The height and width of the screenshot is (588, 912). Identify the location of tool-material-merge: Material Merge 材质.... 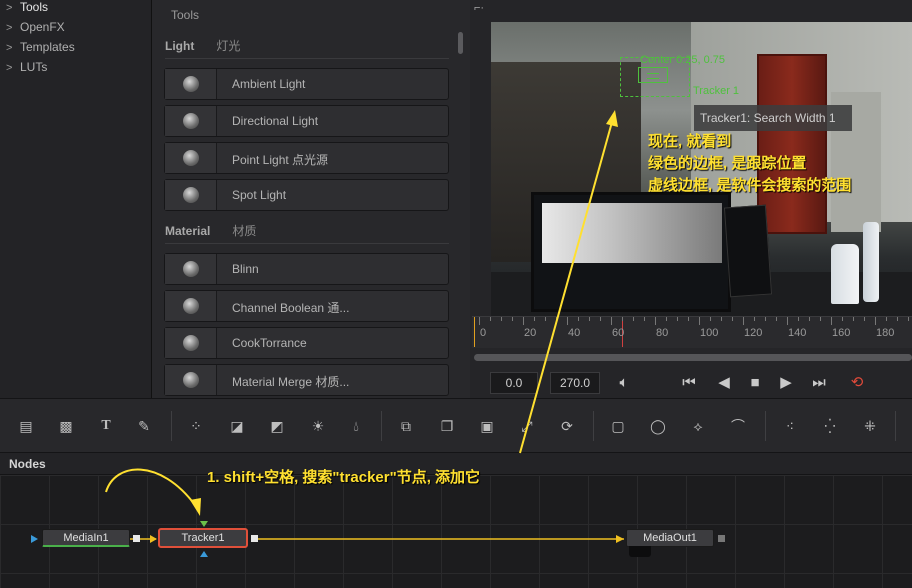
(306, 380).